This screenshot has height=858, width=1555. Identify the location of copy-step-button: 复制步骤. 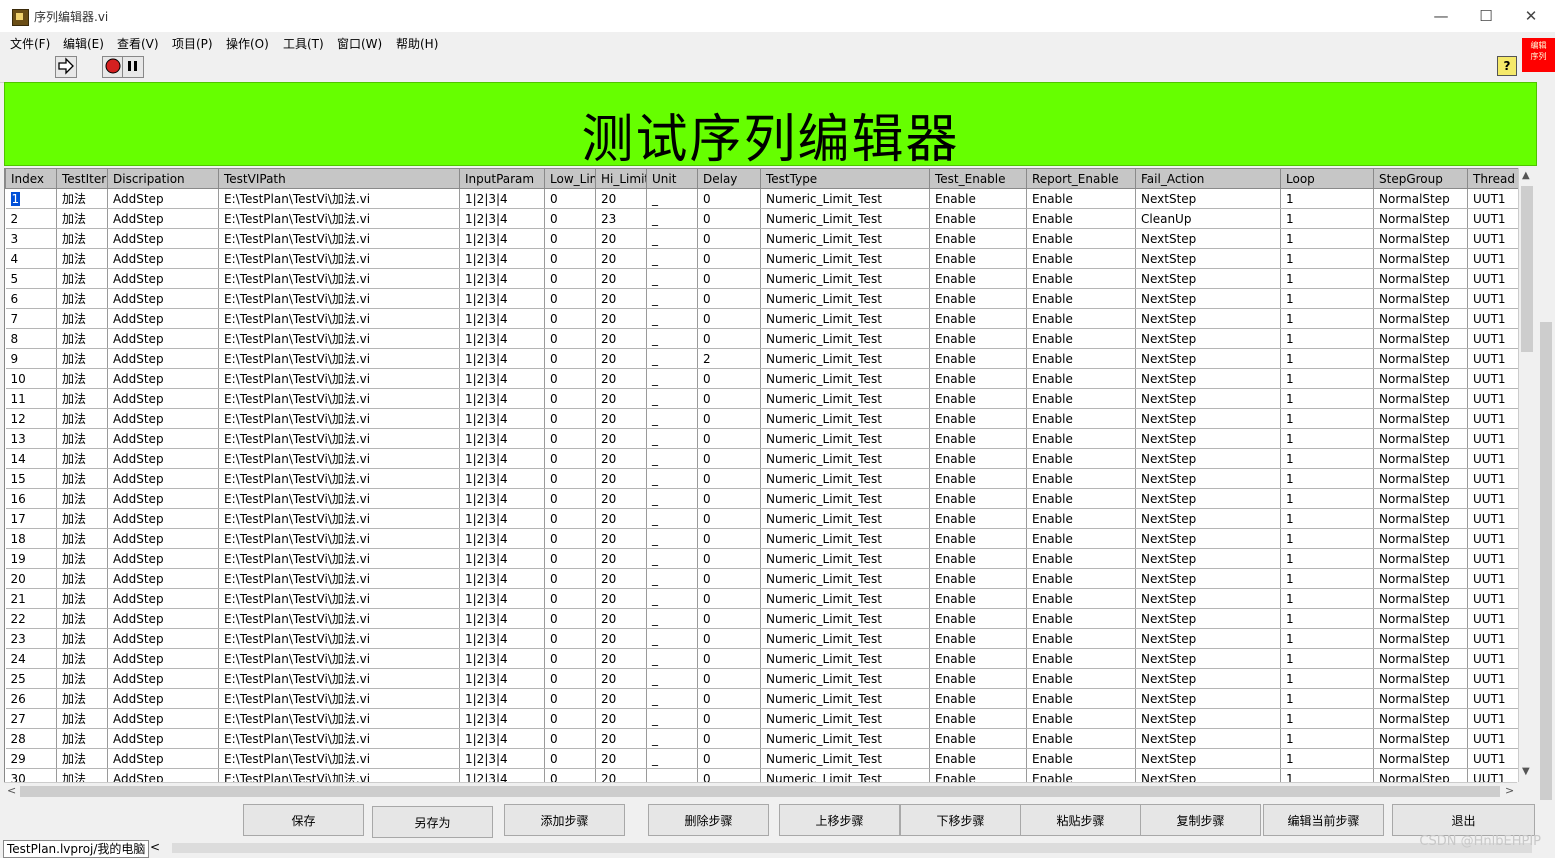
(1200, 820).